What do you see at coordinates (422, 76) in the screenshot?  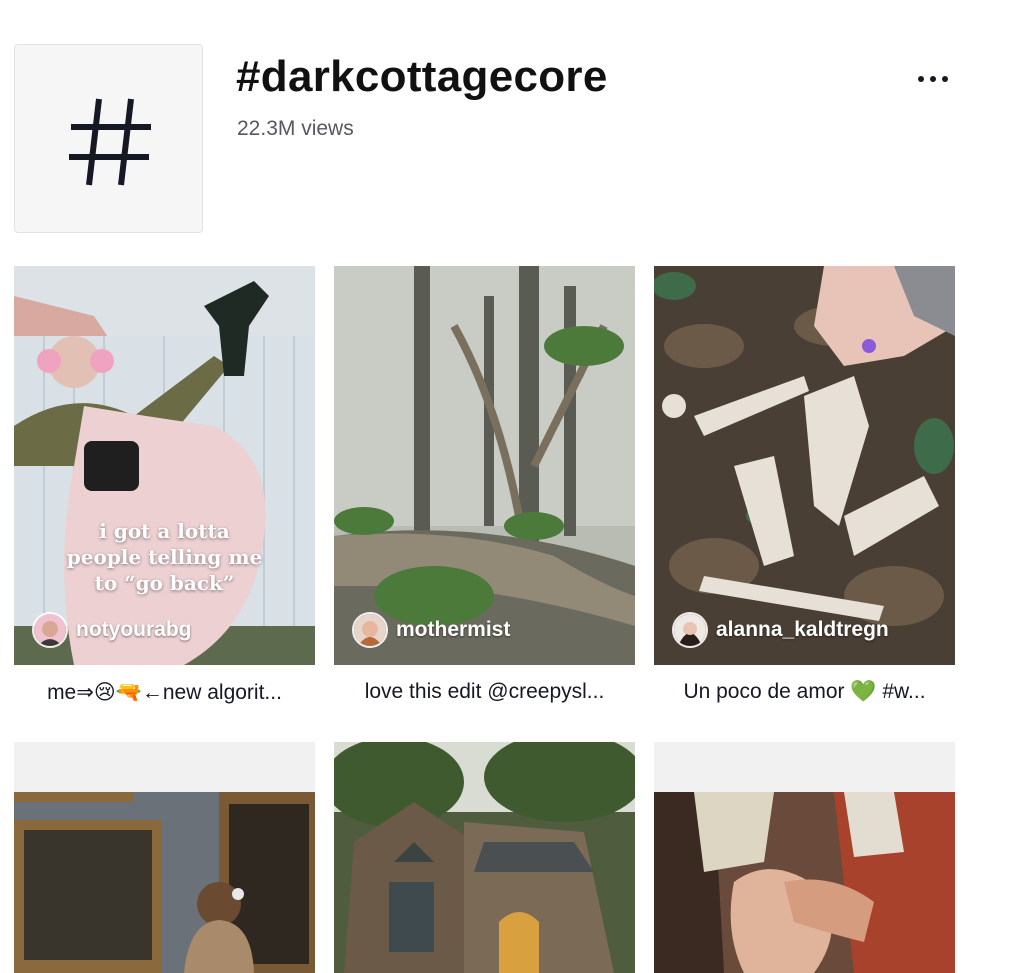 I see `page-title: #darkcottagecore` at bounding box center [422, 76].